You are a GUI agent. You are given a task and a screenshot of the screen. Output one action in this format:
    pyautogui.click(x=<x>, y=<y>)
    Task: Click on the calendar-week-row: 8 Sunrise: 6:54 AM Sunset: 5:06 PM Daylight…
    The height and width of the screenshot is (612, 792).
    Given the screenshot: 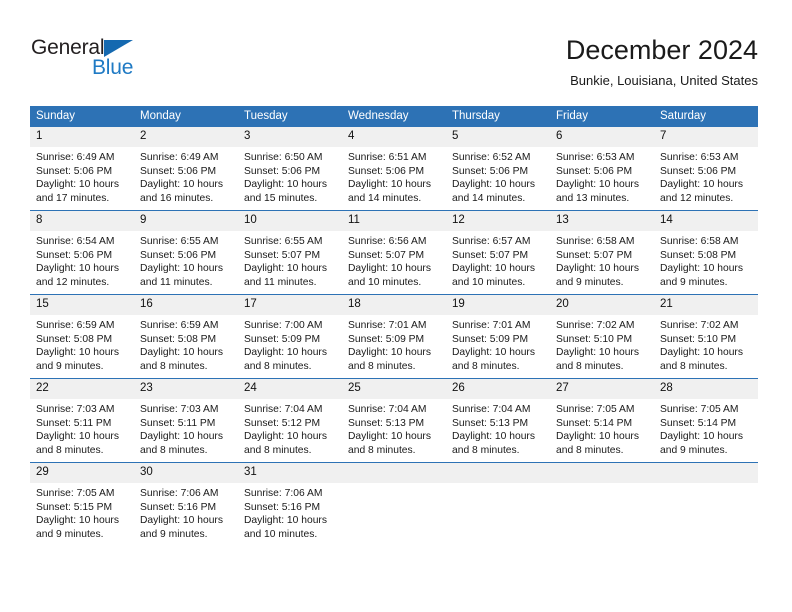 What is the action you would take?
    pyautogui.click(x=394, y=252)
    